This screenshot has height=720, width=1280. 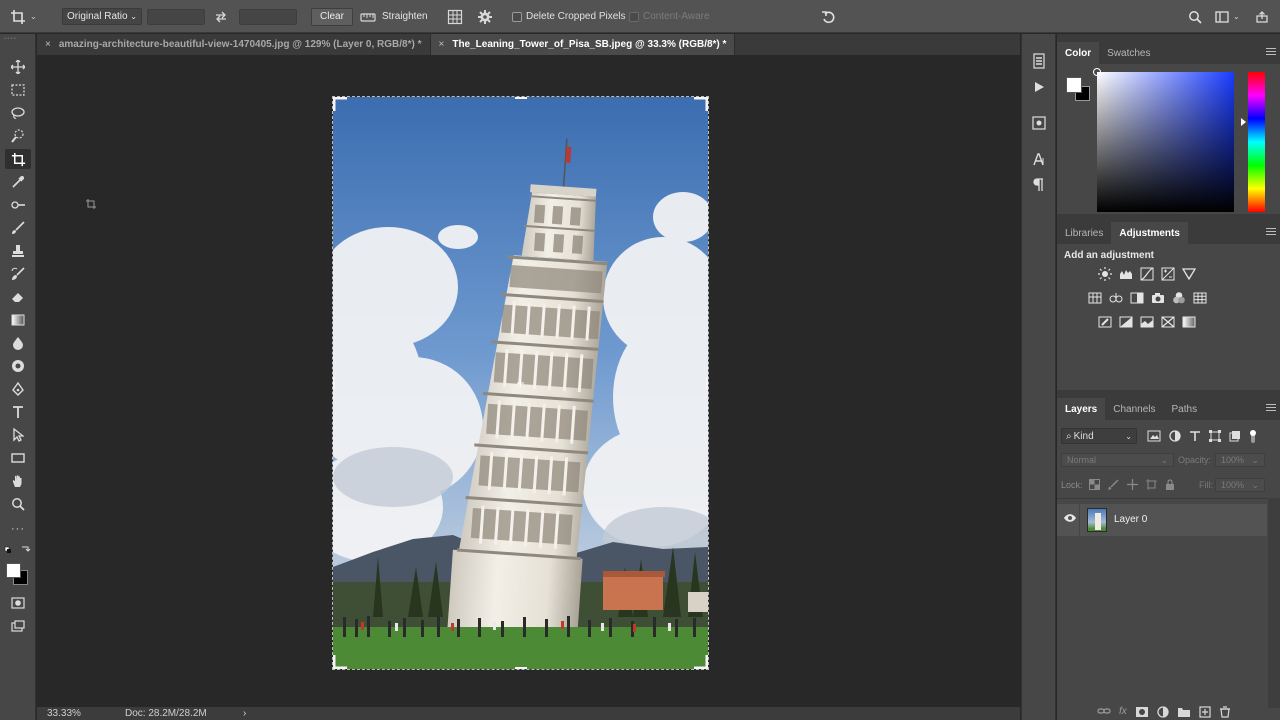 I want to click on reset-icon, so click(x=829, y=16).